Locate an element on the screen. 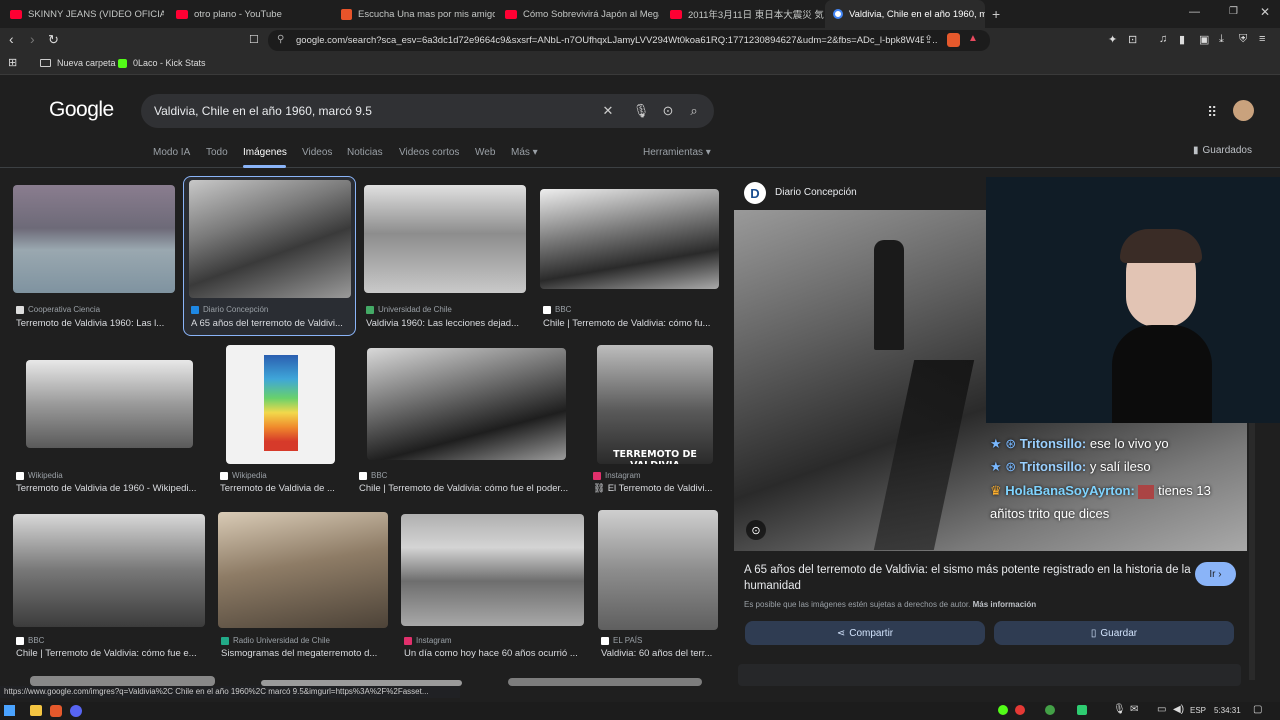 The height and width of the screenshot is (720, 1280). google-logo: Google is located at coordinates (81, 110).